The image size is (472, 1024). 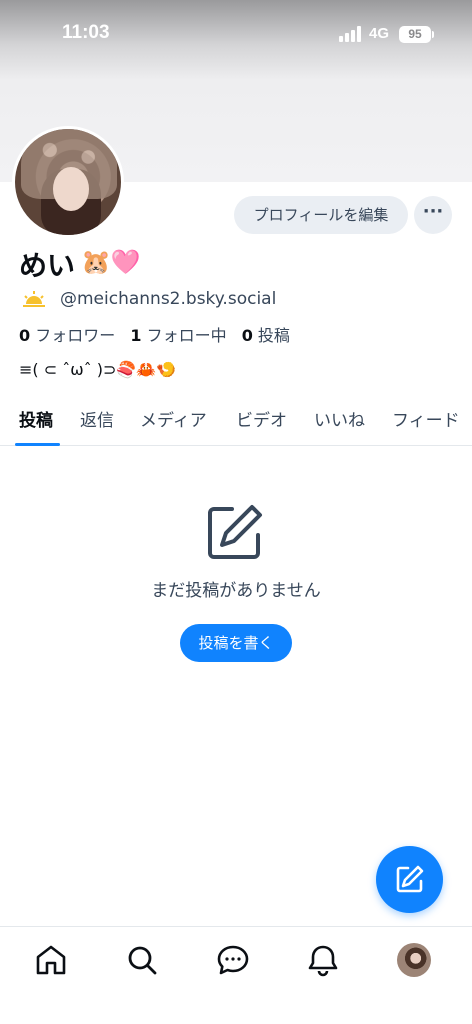 What do you see at coordinates (34, 299) in the screenshot?
I see `sun-icon` at bounding box center [34, 299].